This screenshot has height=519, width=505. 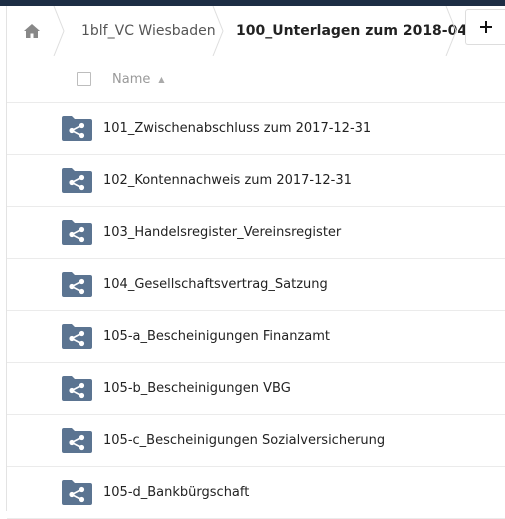 I want to click on file-name: 104_Gesellschaftsvertrag_Satzung, so click(x=215, y=284).